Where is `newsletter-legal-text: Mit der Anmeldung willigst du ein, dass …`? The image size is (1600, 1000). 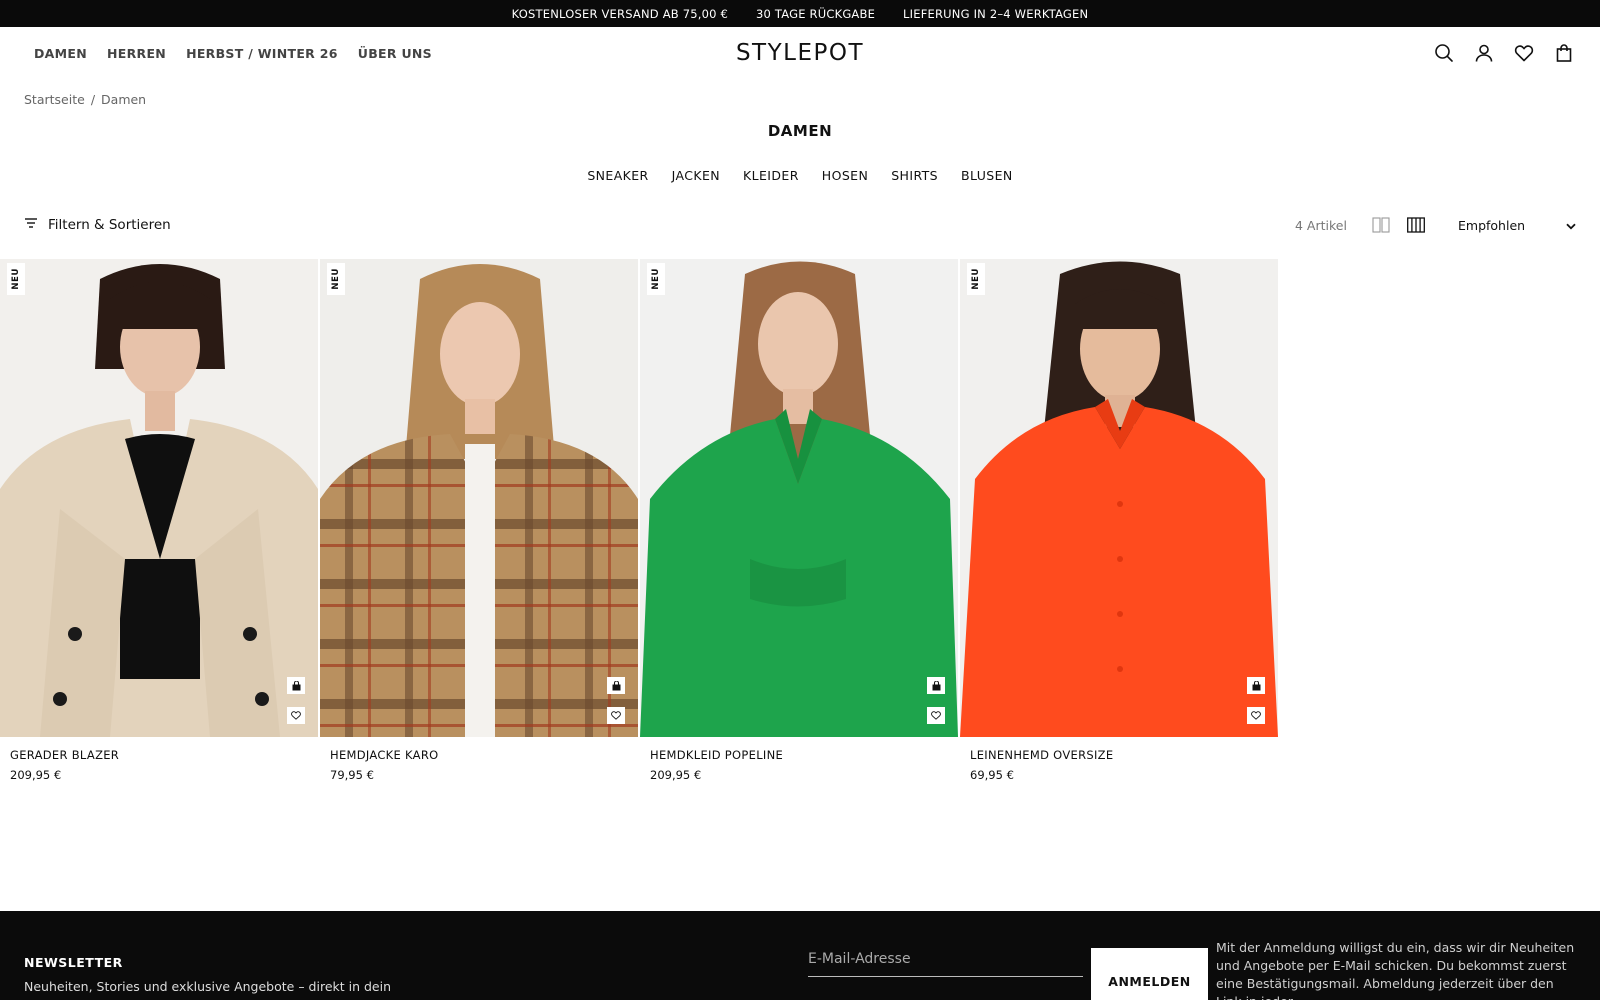
newsletter-legal-text: Mit der Anmeldung willigst du ein, dass … is located at coordinates (1395, 970).